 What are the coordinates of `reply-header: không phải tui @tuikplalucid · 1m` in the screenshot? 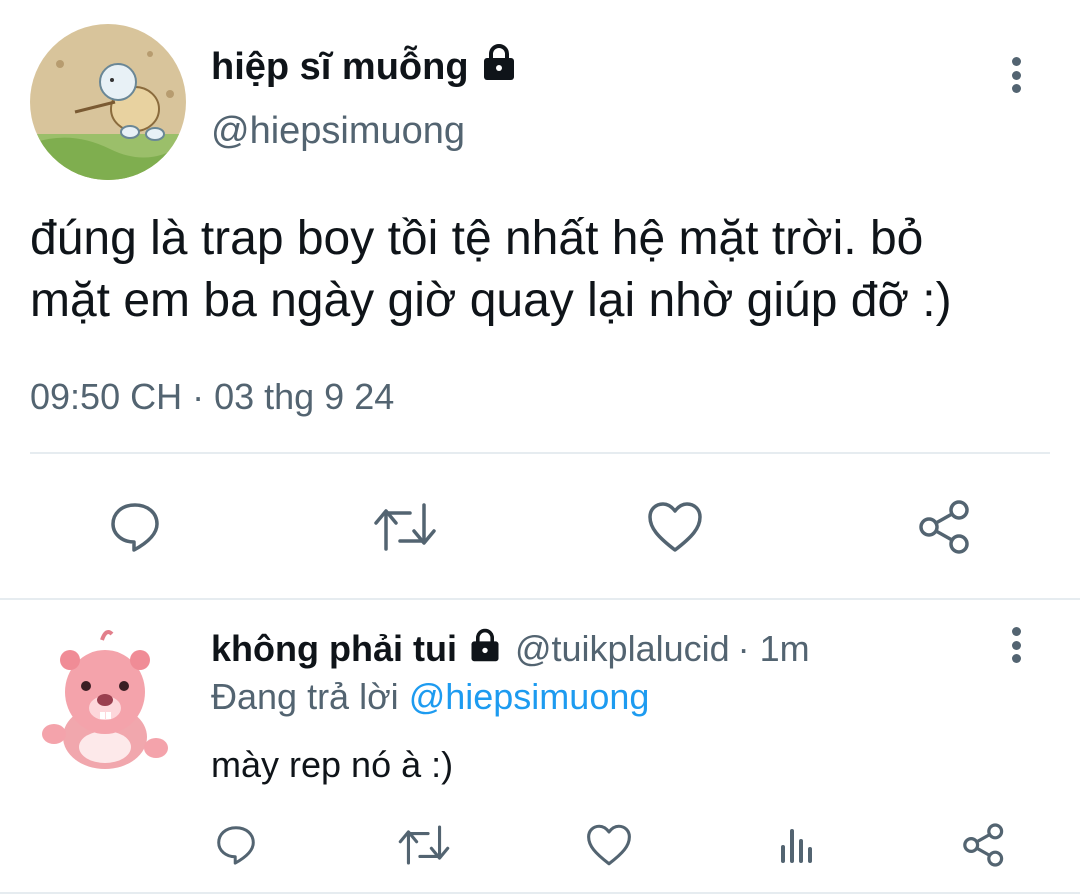 It's located at (510, 649).